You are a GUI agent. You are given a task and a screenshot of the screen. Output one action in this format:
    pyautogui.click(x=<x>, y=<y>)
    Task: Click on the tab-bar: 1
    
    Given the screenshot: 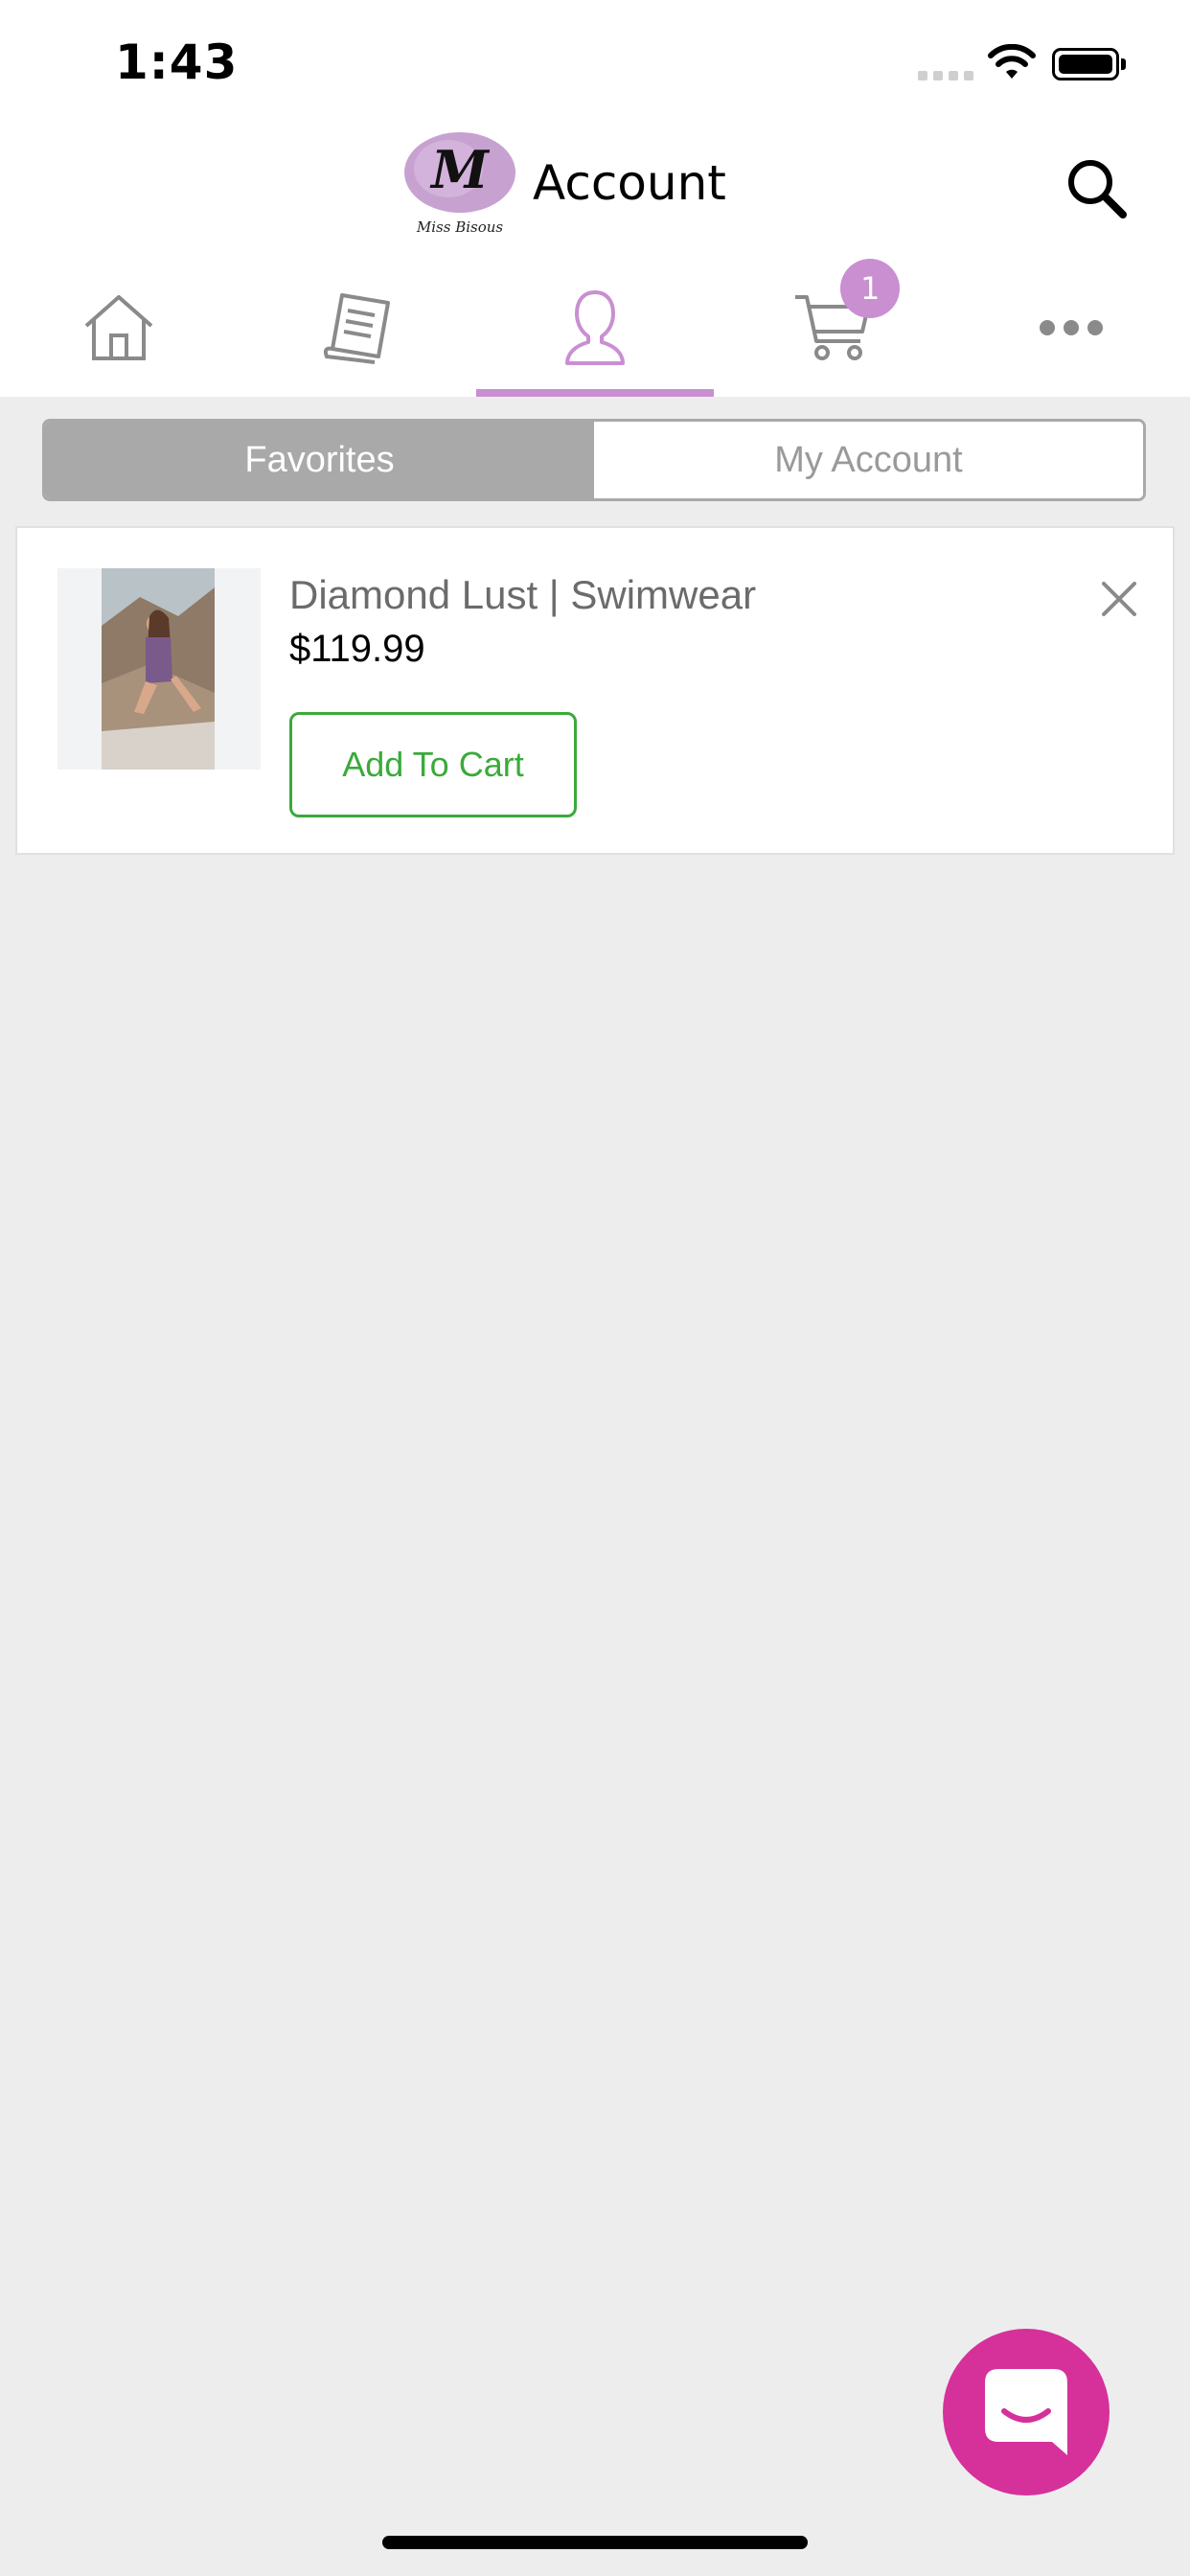 What is the action you would take?
    pyautogui.click(x=595, y=328)
    